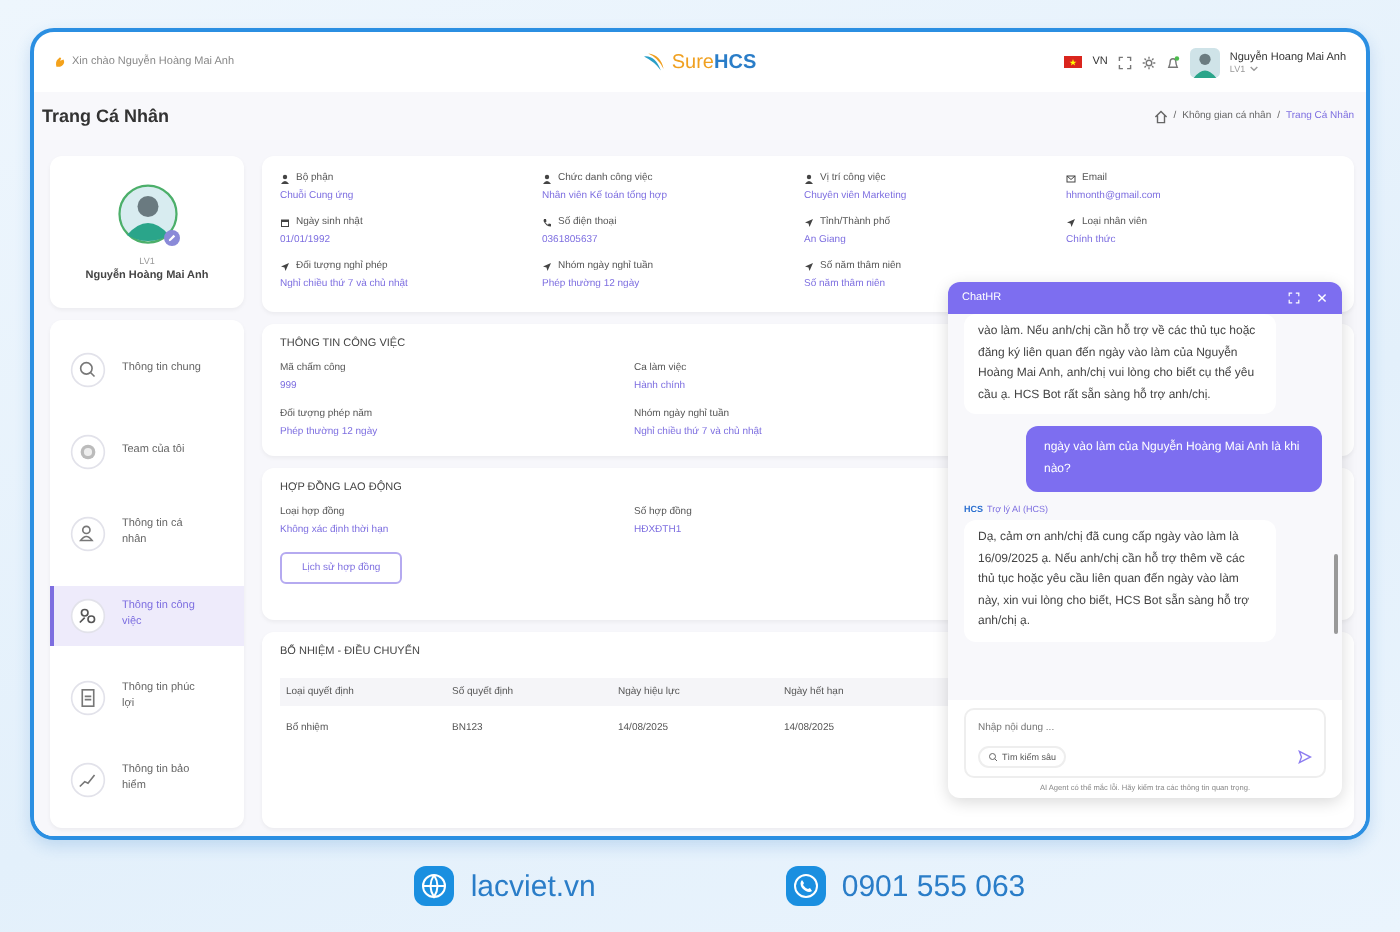  Describe the element at coordinates (285, 222) in the screenshot. I see `calendar-icon` at that location.